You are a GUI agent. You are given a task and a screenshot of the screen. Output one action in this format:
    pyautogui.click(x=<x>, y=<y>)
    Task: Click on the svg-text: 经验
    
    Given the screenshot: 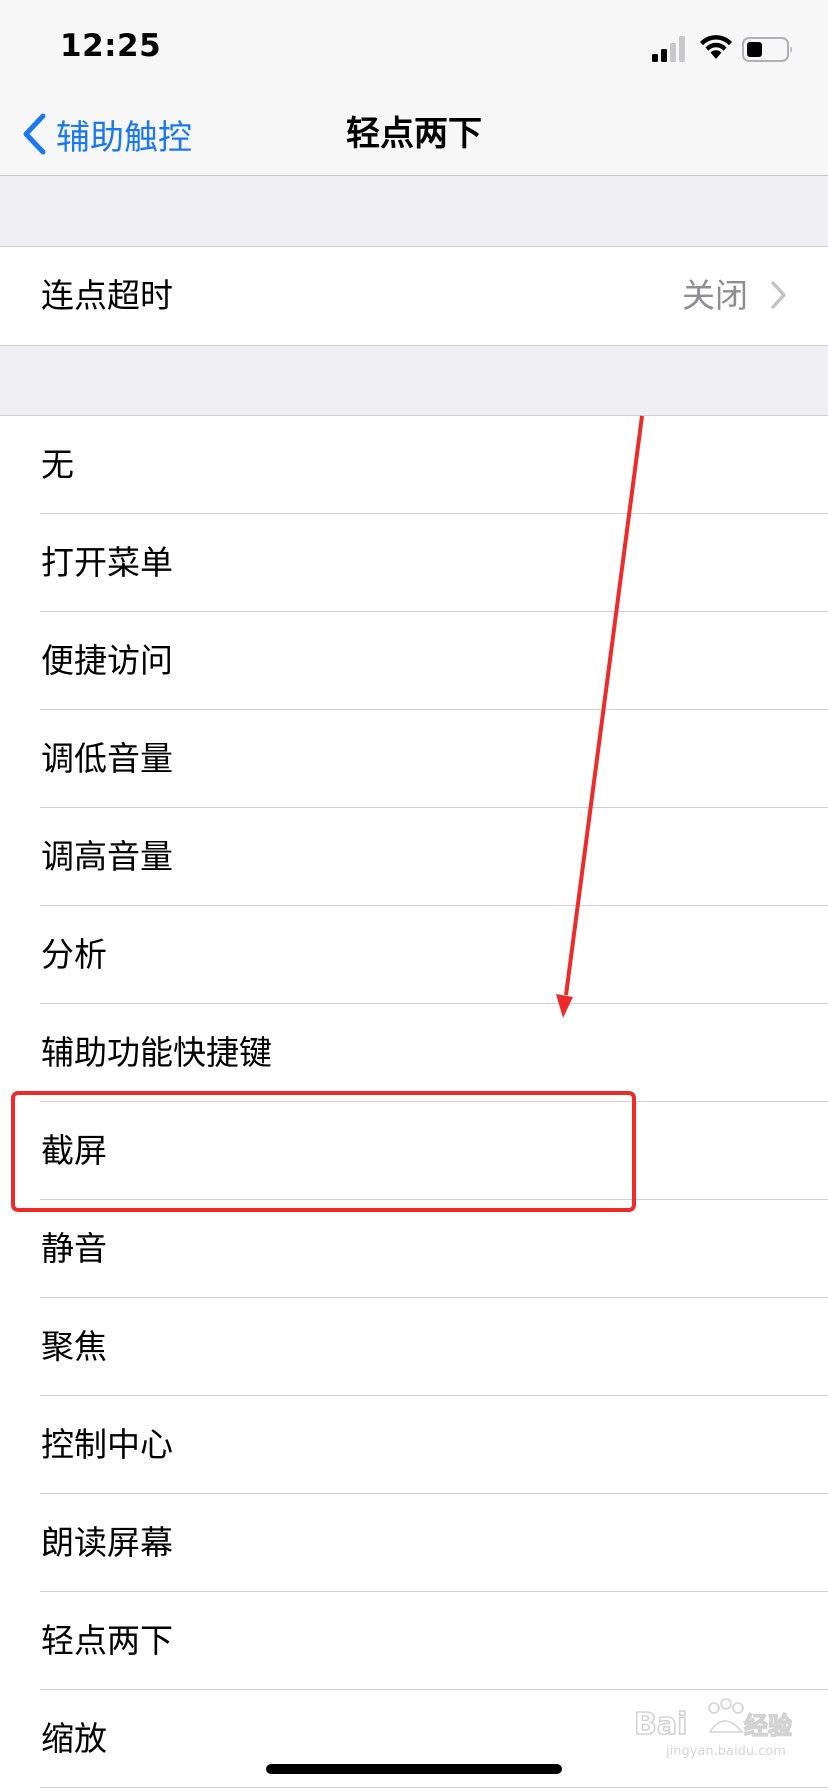 What is the action you would take?
    pyautogui.click(x=768, y=1726)
    